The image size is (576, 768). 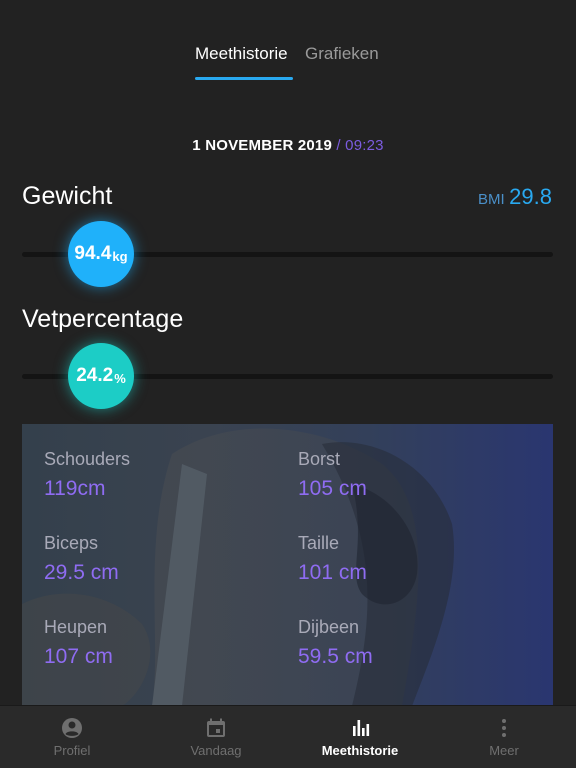 What do you see at coordinates (504, 750) in the screenshot?
I see `nav-label: Meer` at bounding box center [504, 750].